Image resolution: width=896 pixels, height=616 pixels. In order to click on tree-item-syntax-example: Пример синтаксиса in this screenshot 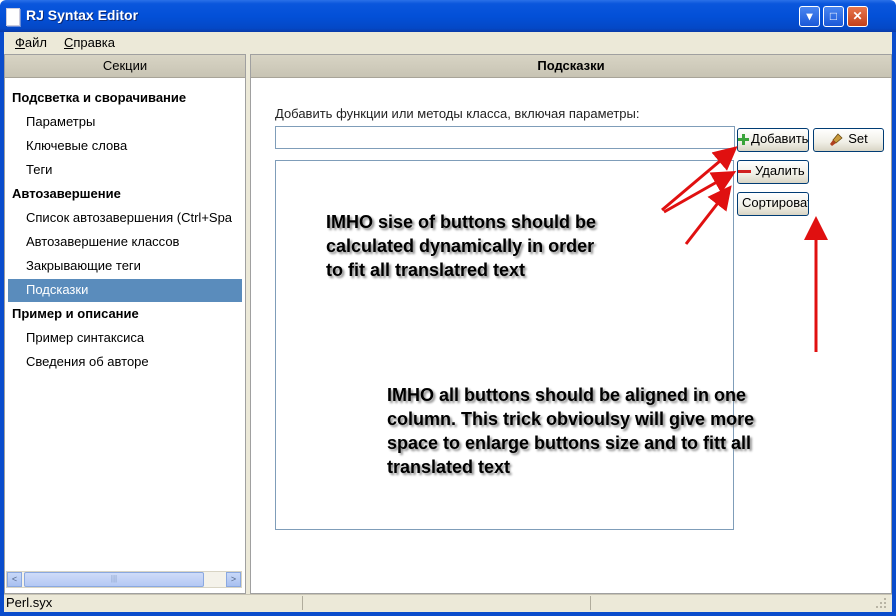, I will do `click(85, 337)`.